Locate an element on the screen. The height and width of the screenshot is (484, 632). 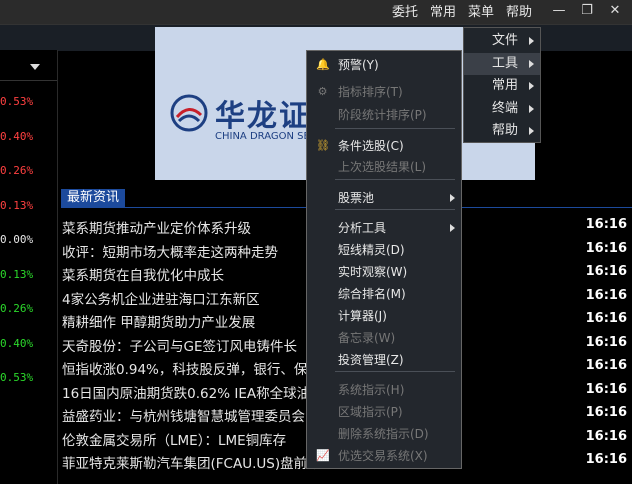
submenu-item: 阶段统计排序(P) is located at coordinates (384, 115).